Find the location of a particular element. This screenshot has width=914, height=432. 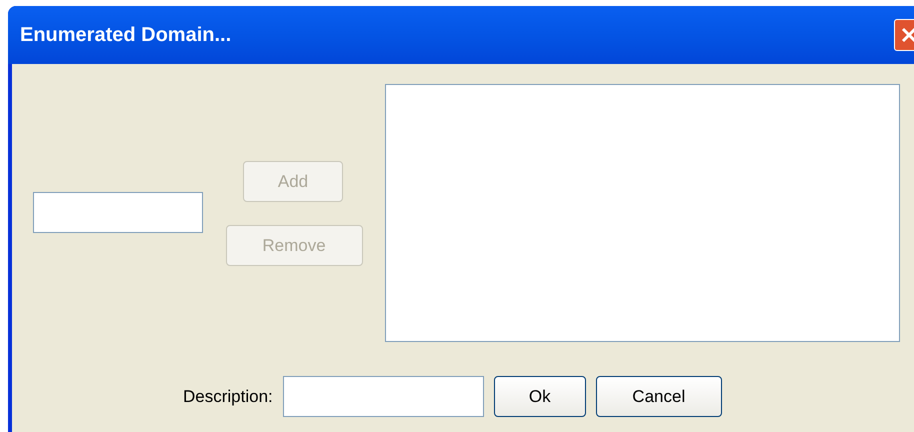

dialog-button: Ok is located at coordinates (540, 396).